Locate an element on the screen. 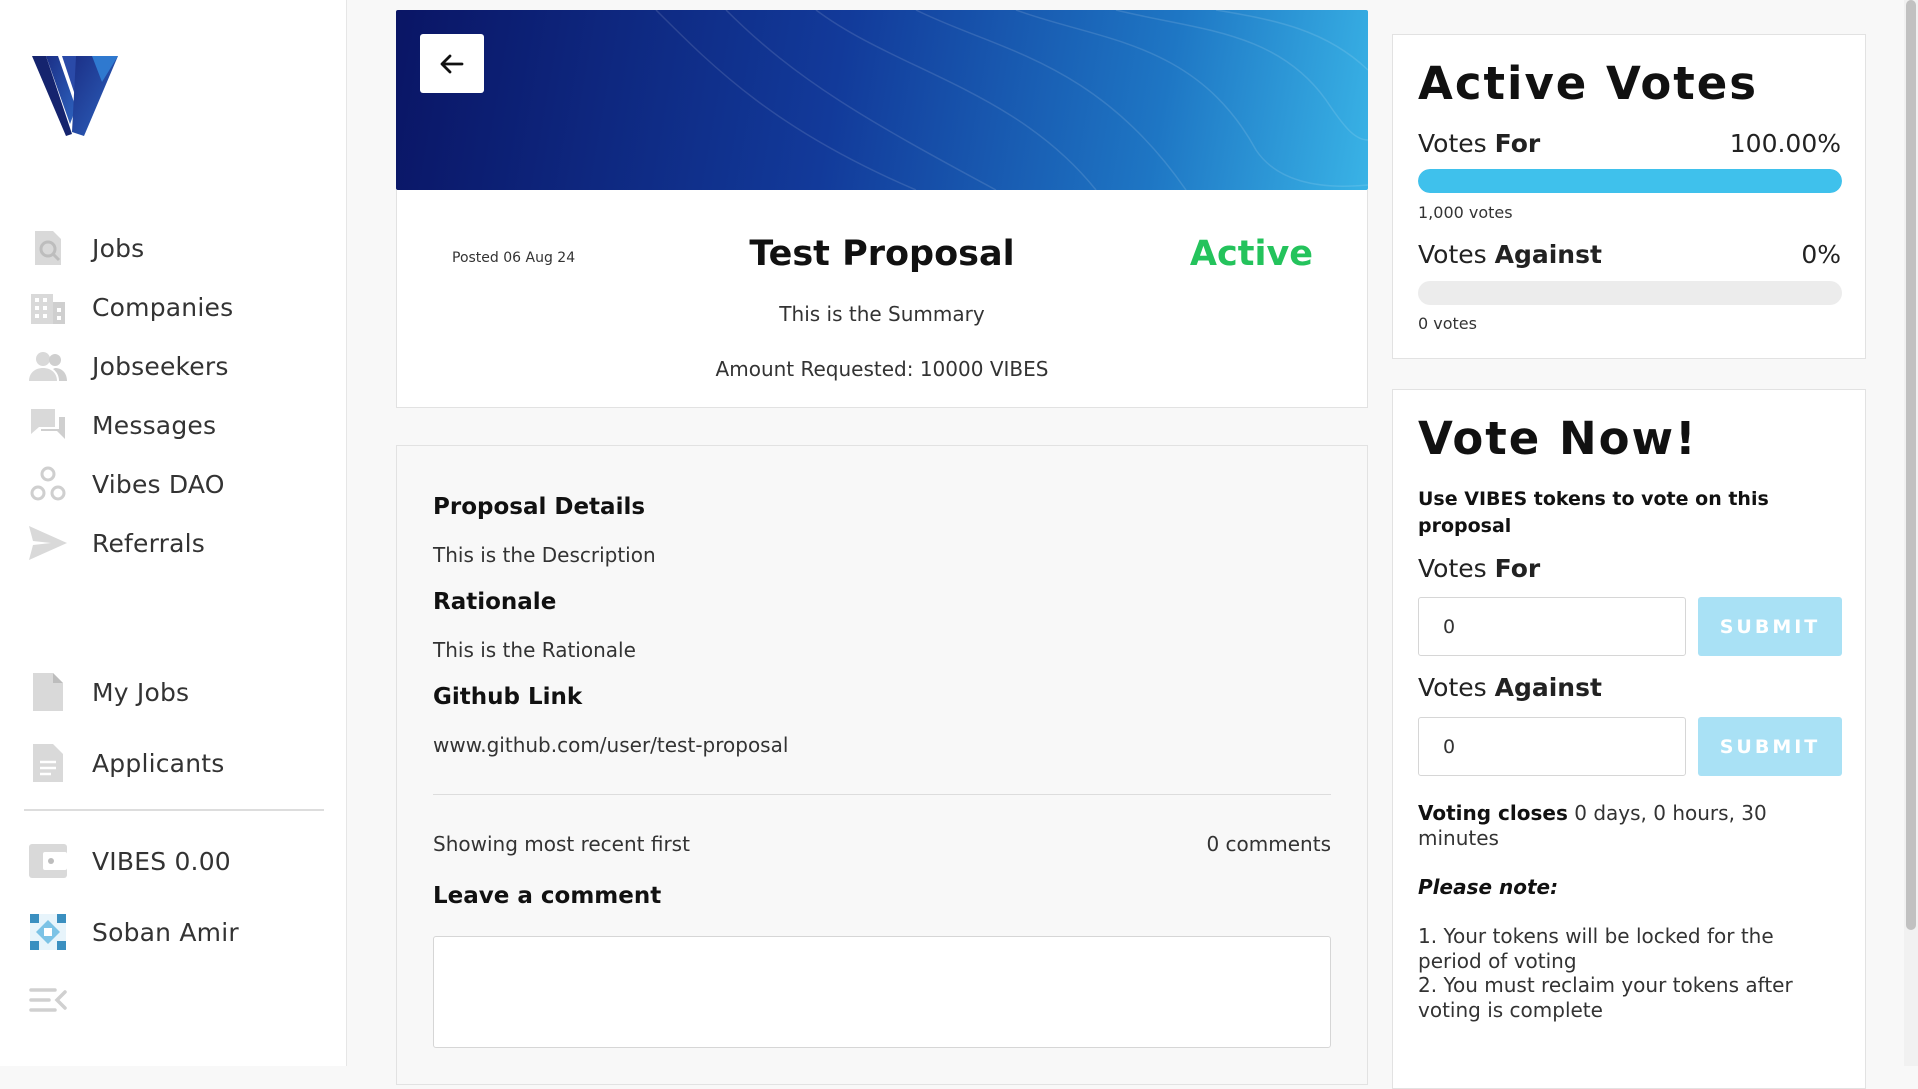 This screenshot has width=1918, height=1089. sidebar-item-label: Jobseekers is located at coordinates (160, 366).